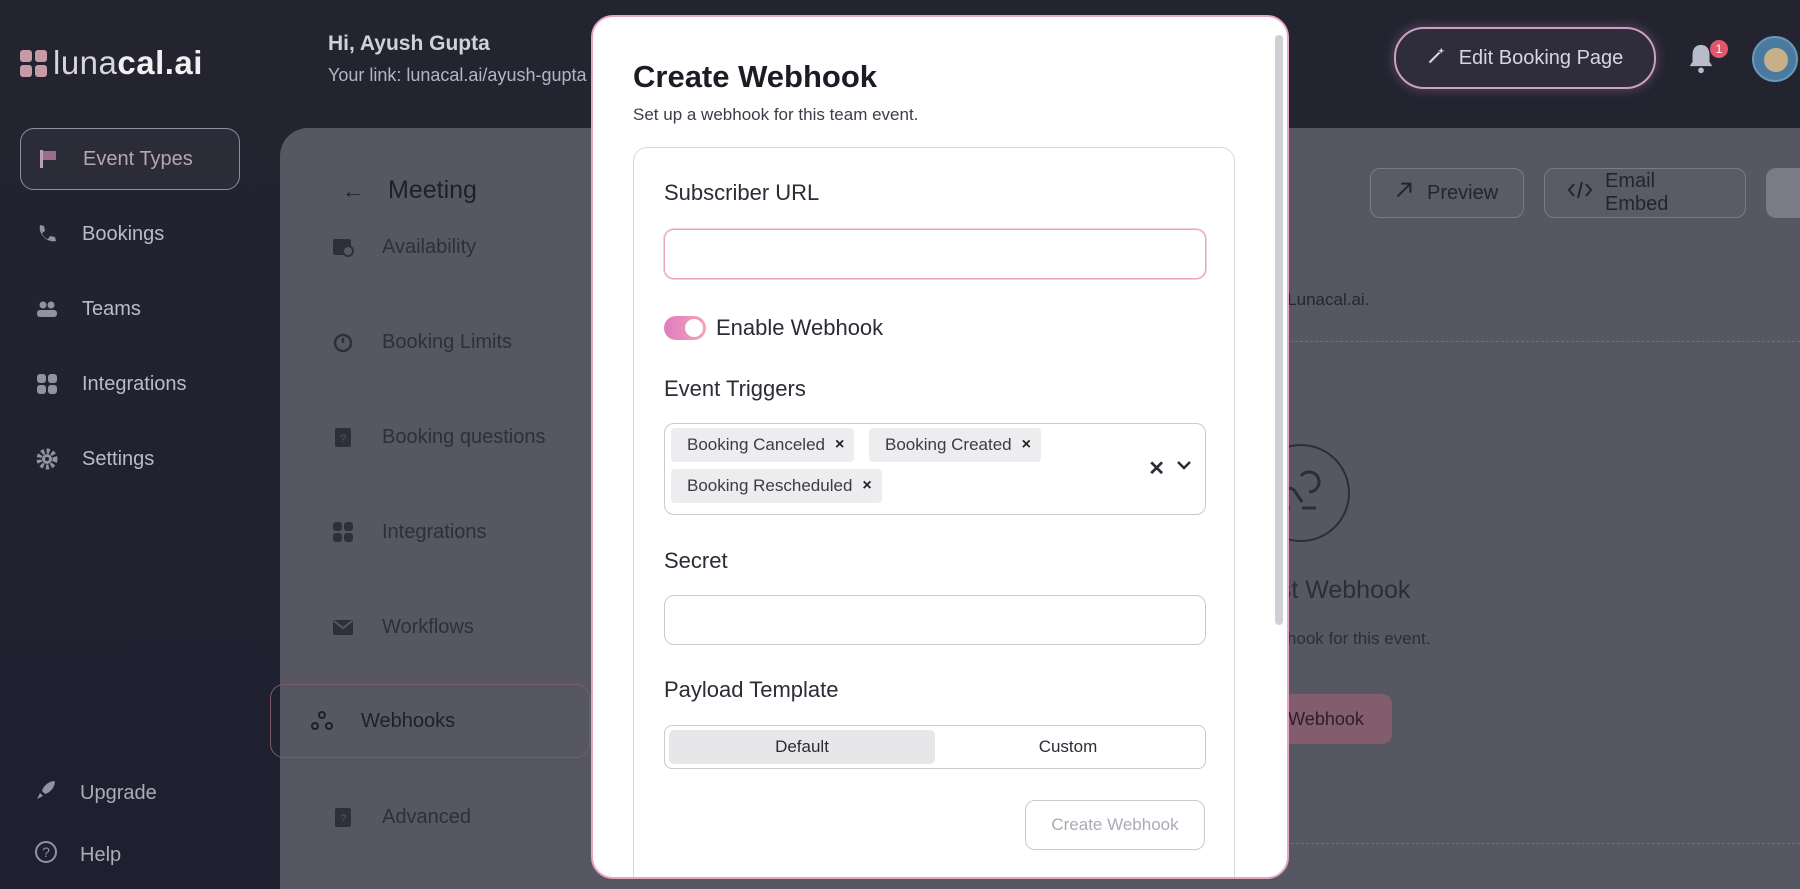 This screenshot has width=1800, height=889. What do you see at coordinates (696, 560) in the screenshot?
I see `secret-label: Secret` at bounding box center [696, 560].